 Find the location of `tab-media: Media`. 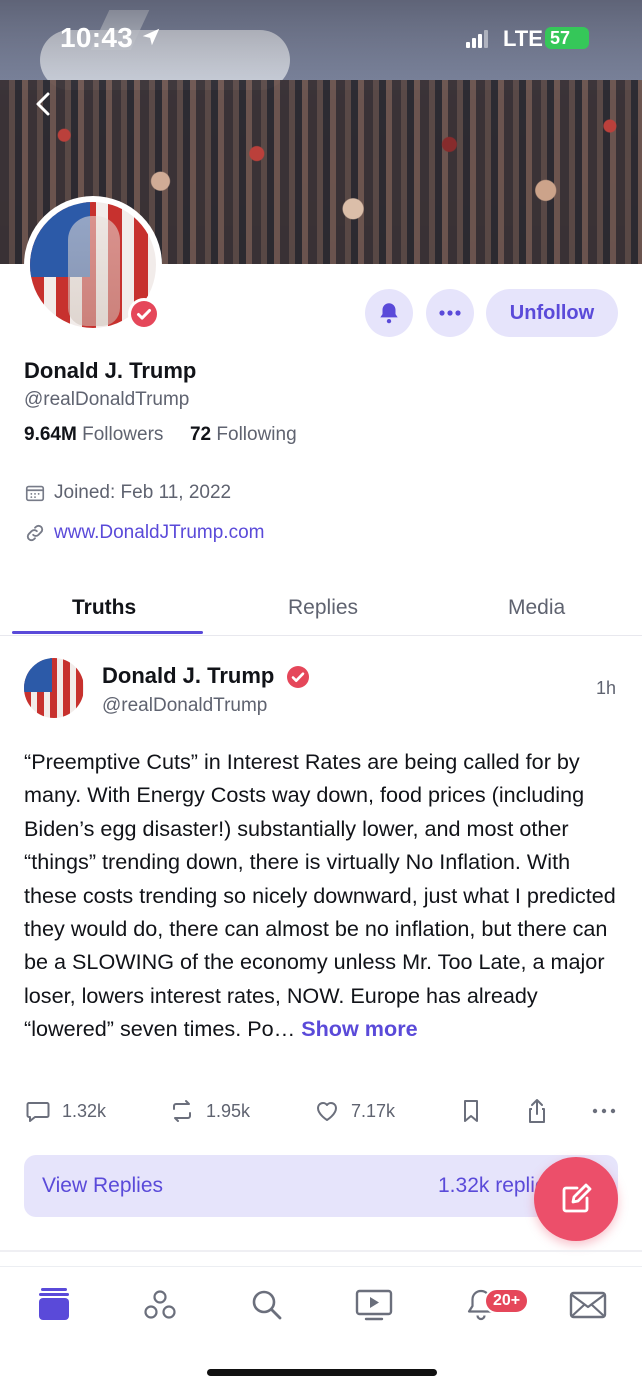

tab-media: Media is located at coordinates (536, 608).